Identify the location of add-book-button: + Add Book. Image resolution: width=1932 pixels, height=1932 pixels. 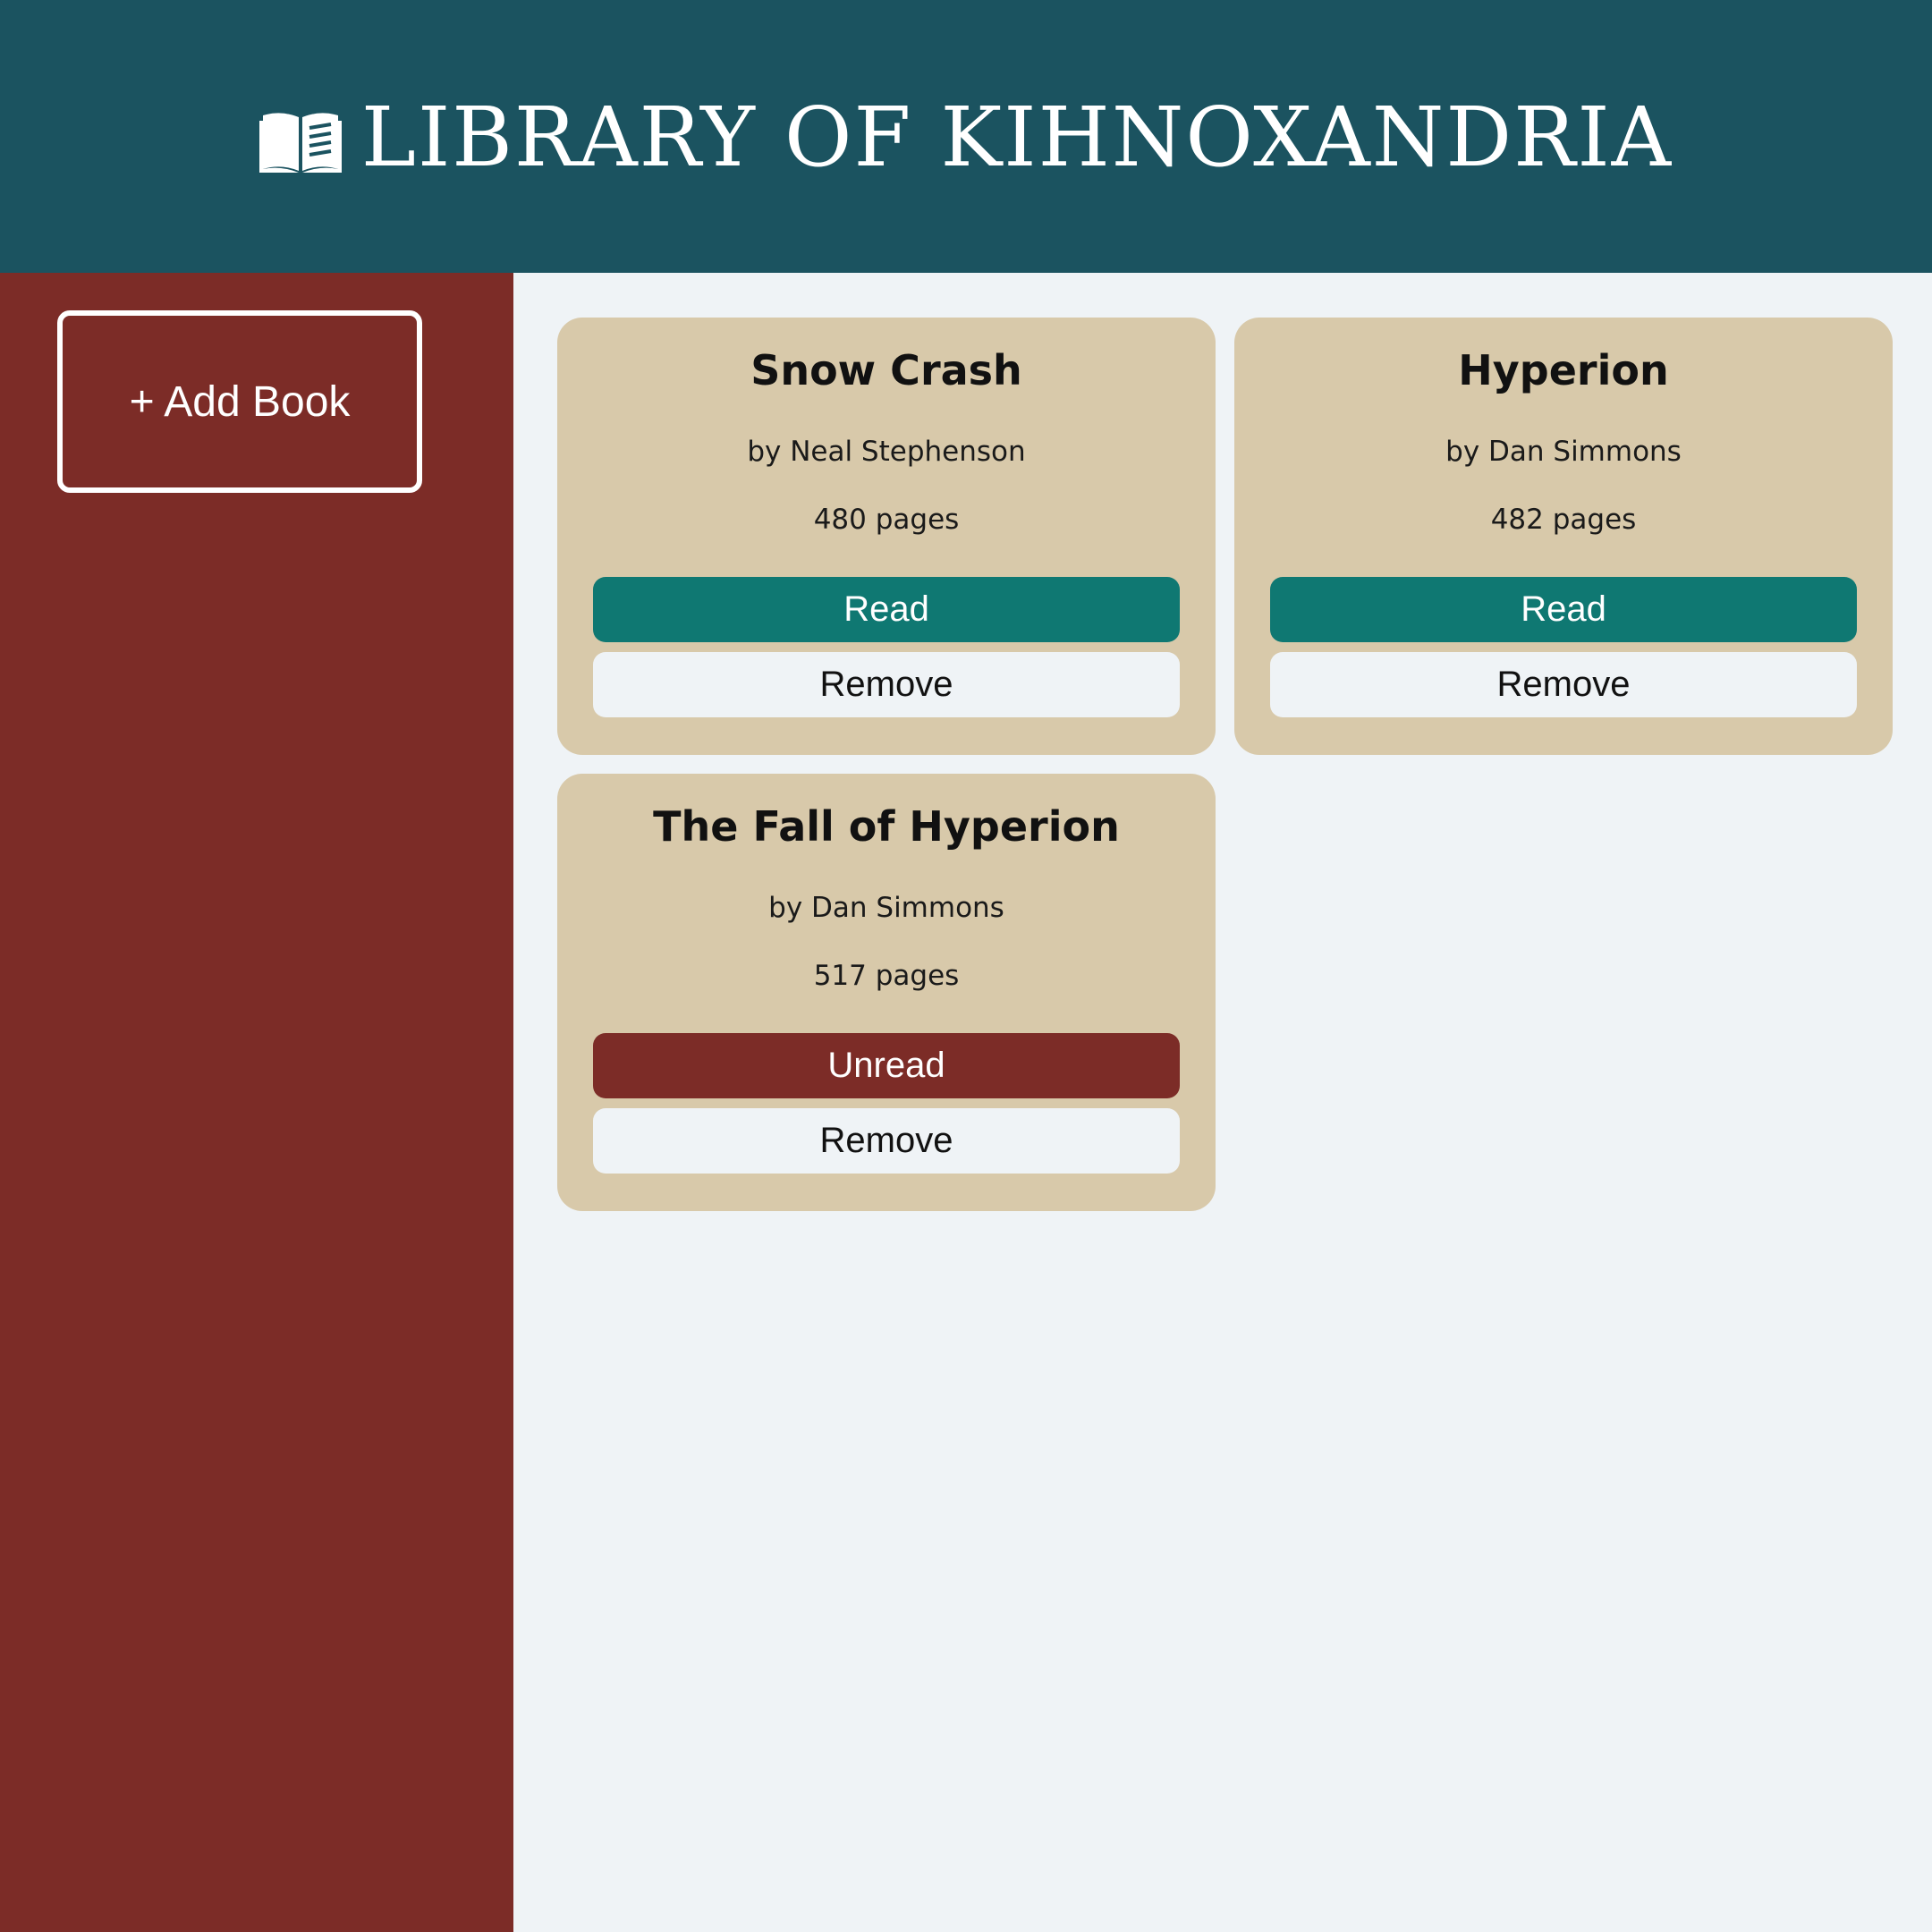
(239, 401).